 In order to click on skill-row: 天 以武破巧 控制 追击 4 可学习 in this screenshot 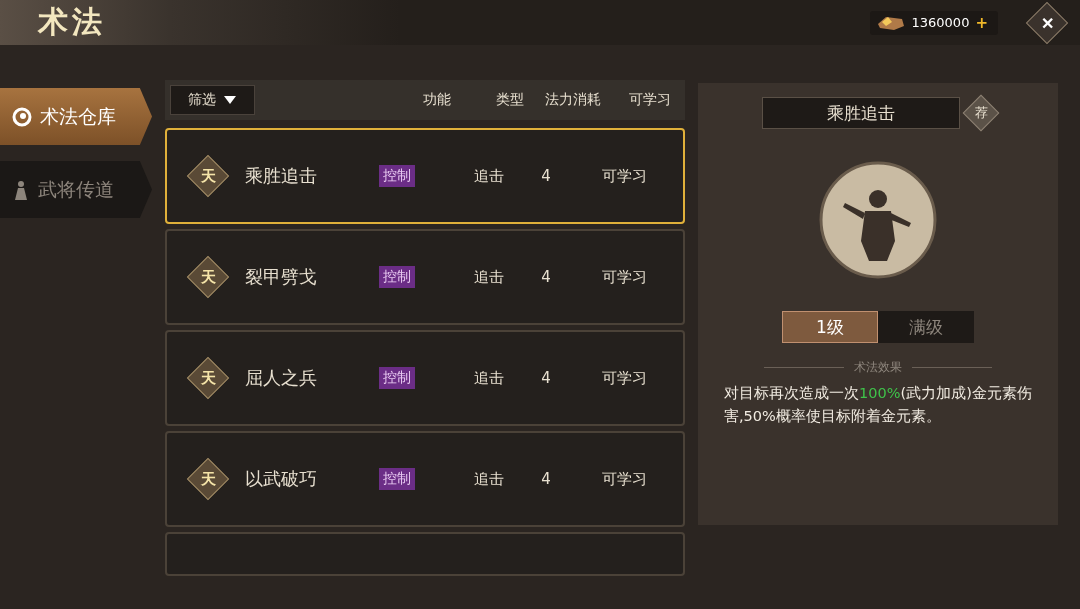, I will do `click(425, 479)`.